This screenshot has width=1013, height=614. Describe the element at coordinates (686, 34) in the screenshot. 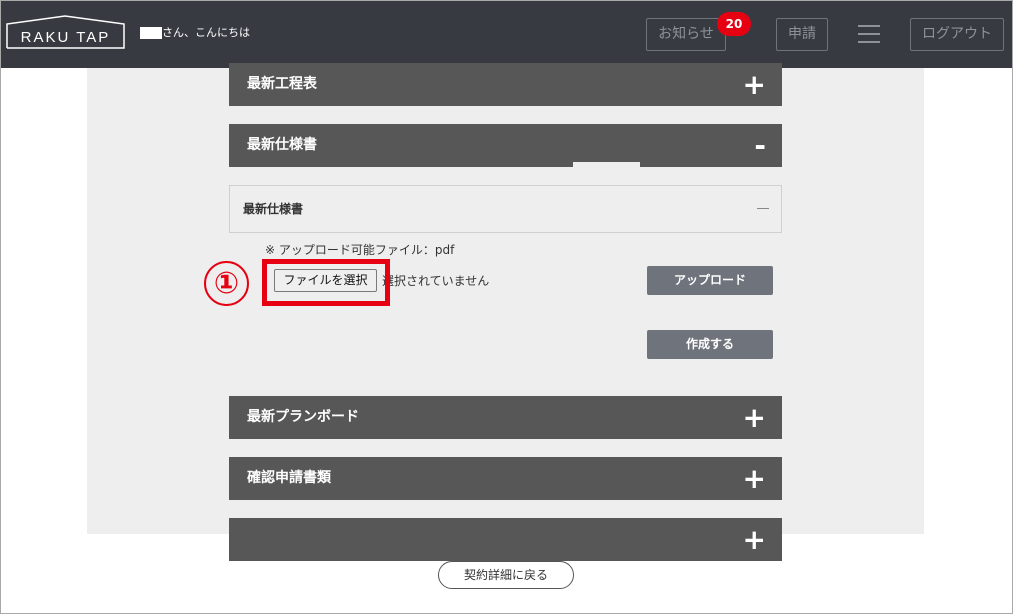

I see `news-button: お知らせ` at that location.